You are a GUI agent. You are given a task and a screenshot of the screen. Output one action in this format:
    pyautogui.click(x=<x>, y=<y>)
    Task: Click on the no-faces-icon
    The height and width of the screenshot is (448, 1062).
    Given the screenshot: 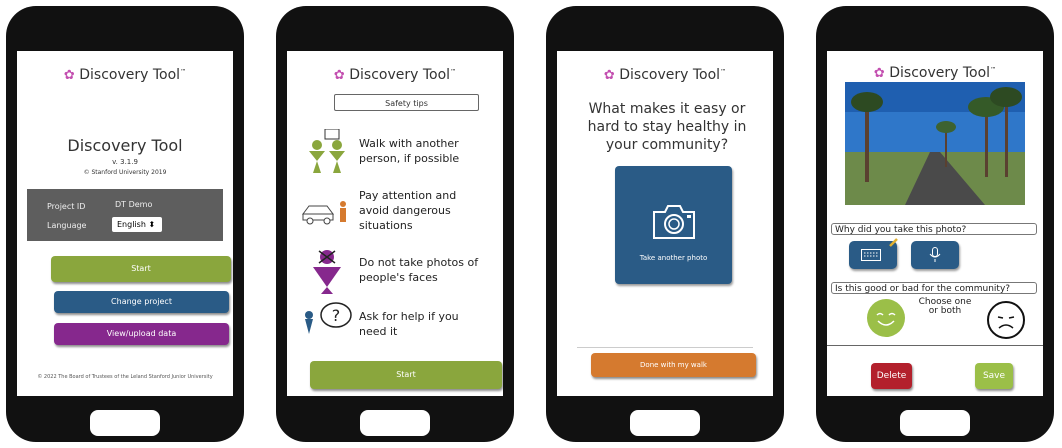 What is the action you would take?
    pyautogui.click(x=327, y=272)
    